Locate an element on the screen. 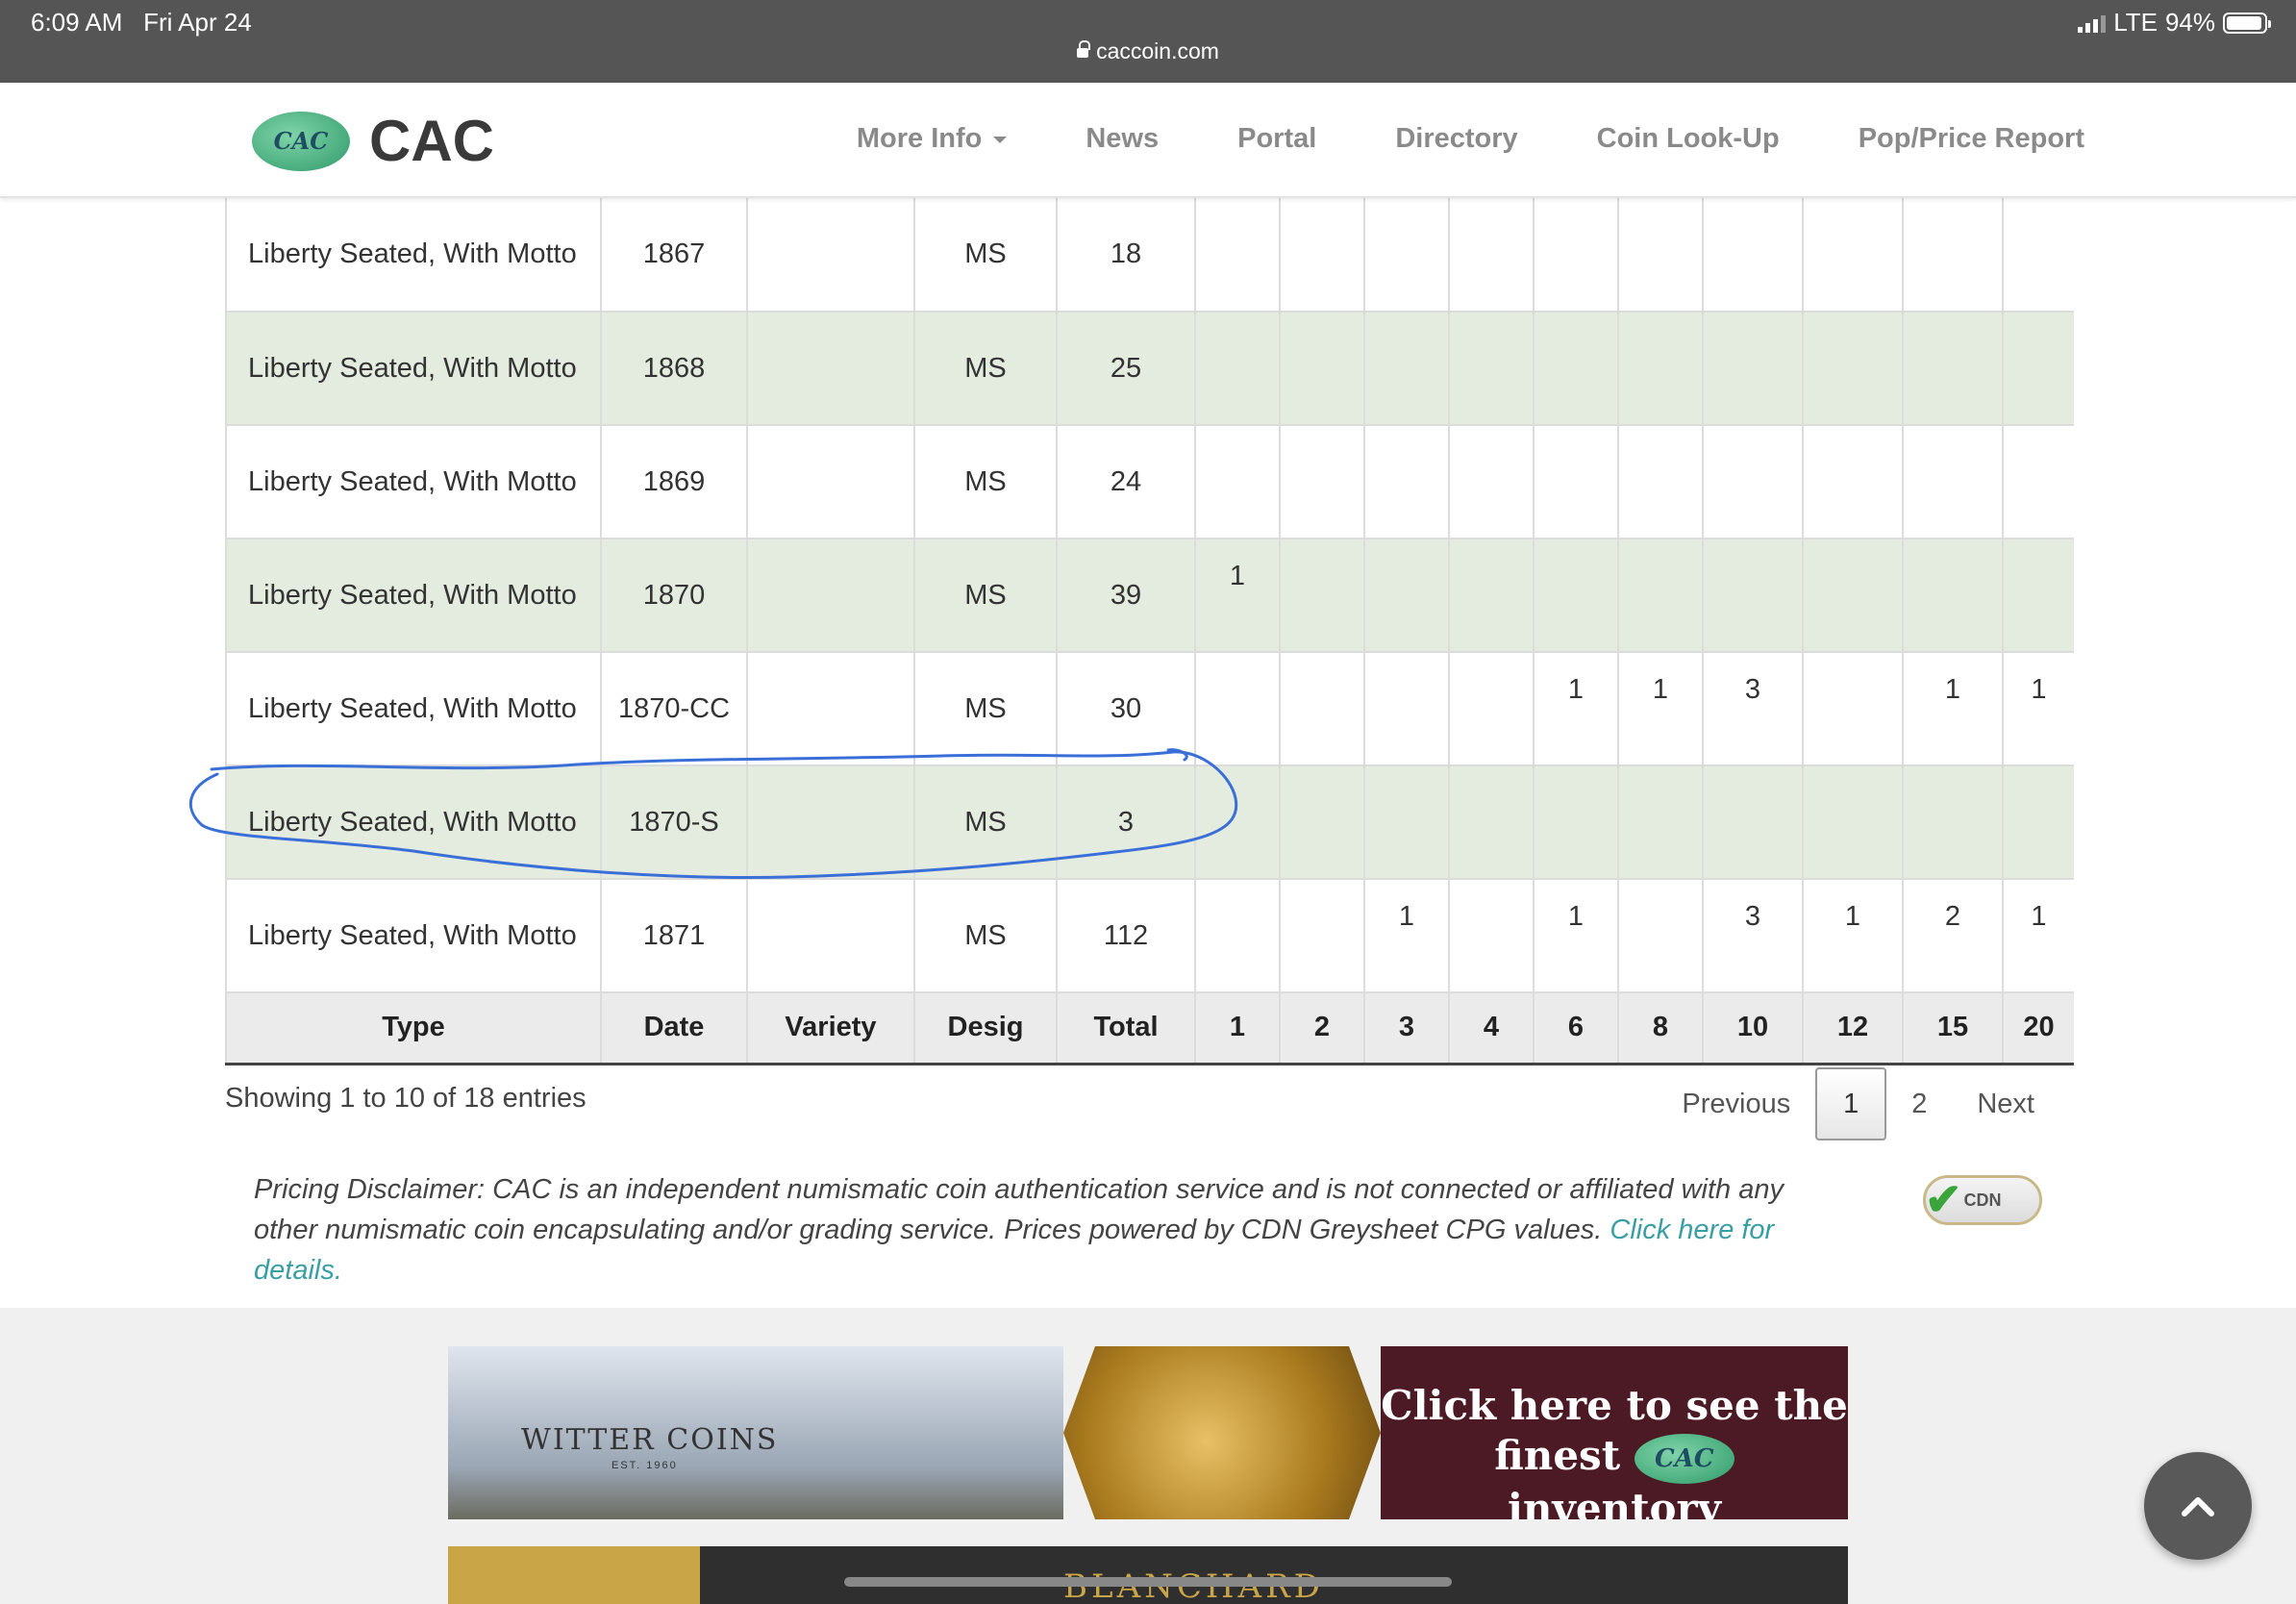 The height and width of the screenshot is (1604, 2296). column-header: Desig is located at coordinates (985, 1028).